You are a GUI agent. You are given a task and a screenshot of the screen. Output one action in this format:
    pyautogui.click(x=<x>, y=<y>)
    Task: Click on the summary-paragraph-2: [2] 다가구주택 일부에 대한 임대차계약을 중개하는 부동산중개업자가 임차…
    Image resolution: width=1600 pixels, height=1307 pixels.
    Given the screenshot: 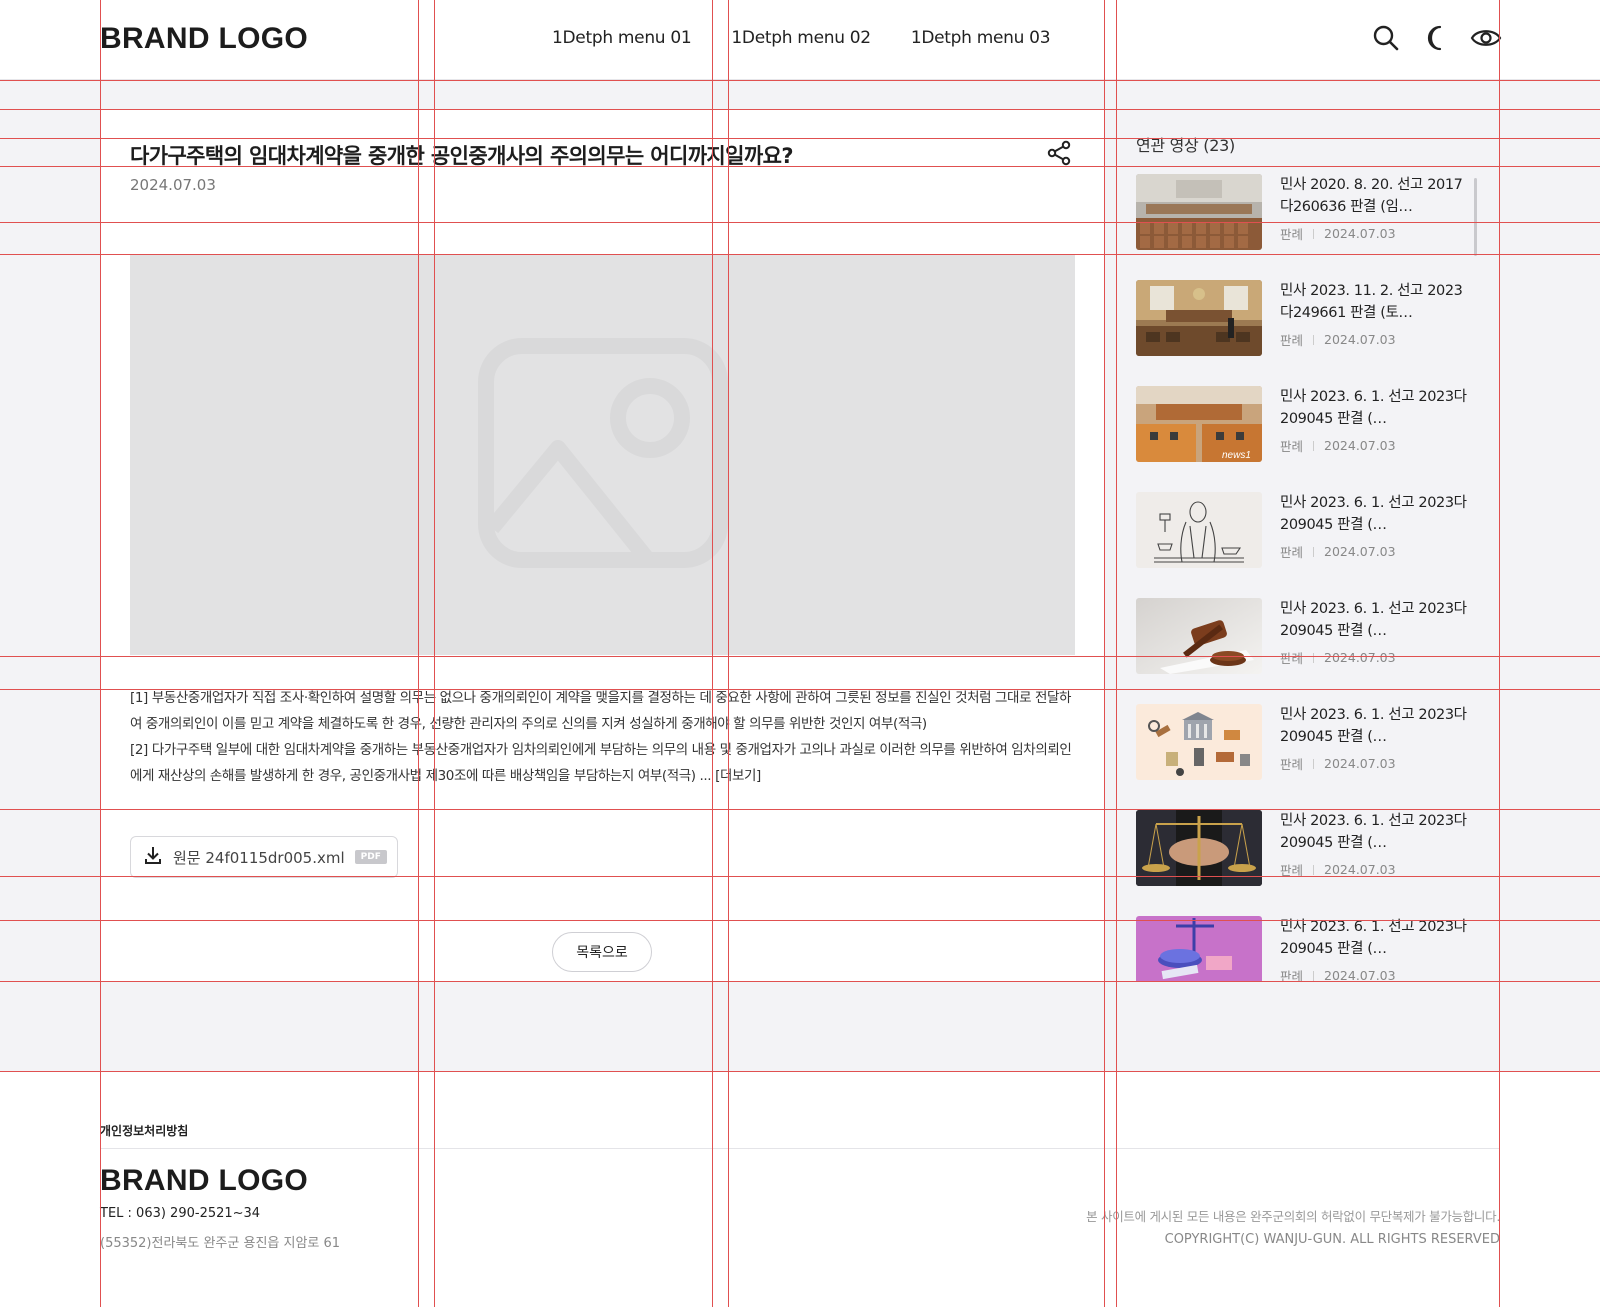 What is the action you would take?
    pyautogui.click(x=602, y=763)
    